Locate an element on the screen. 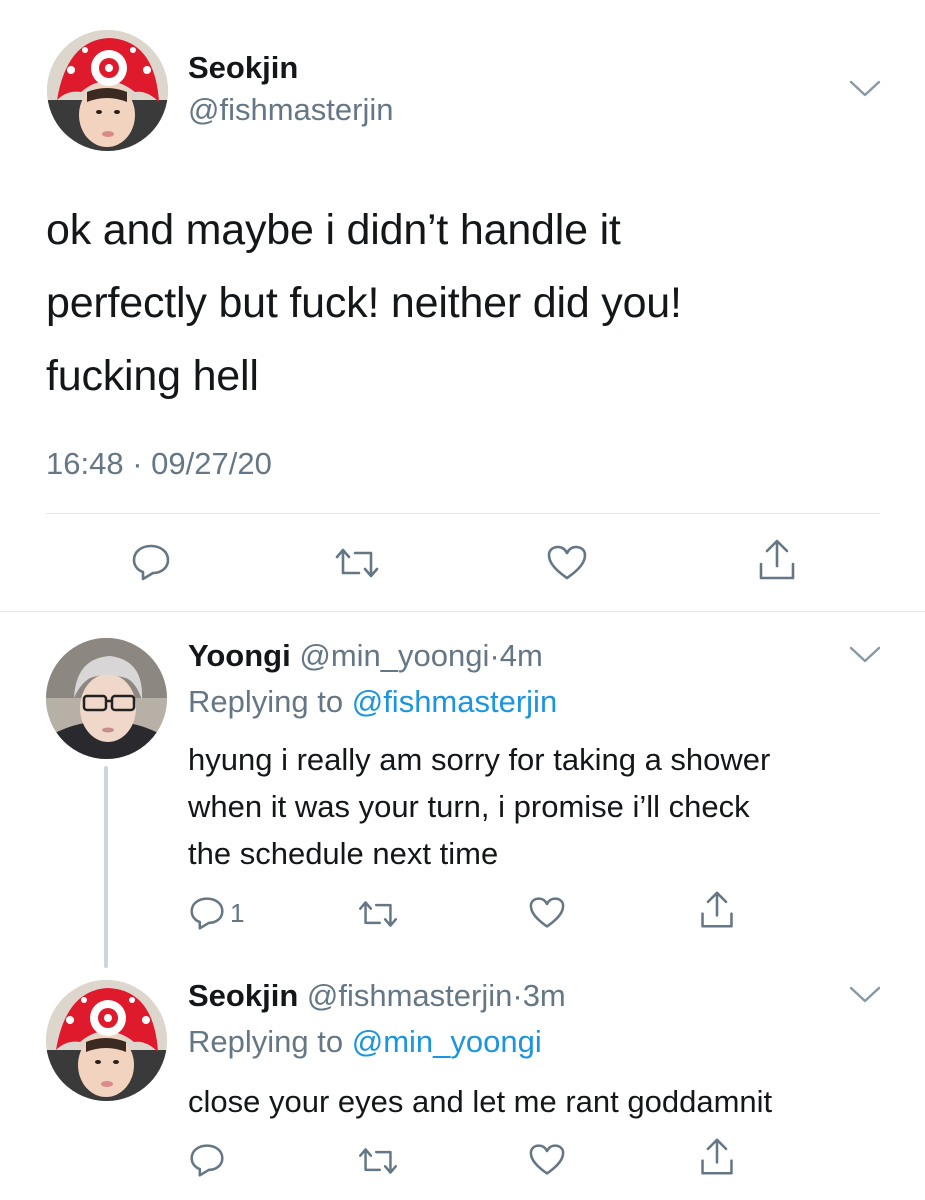 This screenshot has height=1200, width=925. avatar-yoongi is located at coordinates (106, 698).